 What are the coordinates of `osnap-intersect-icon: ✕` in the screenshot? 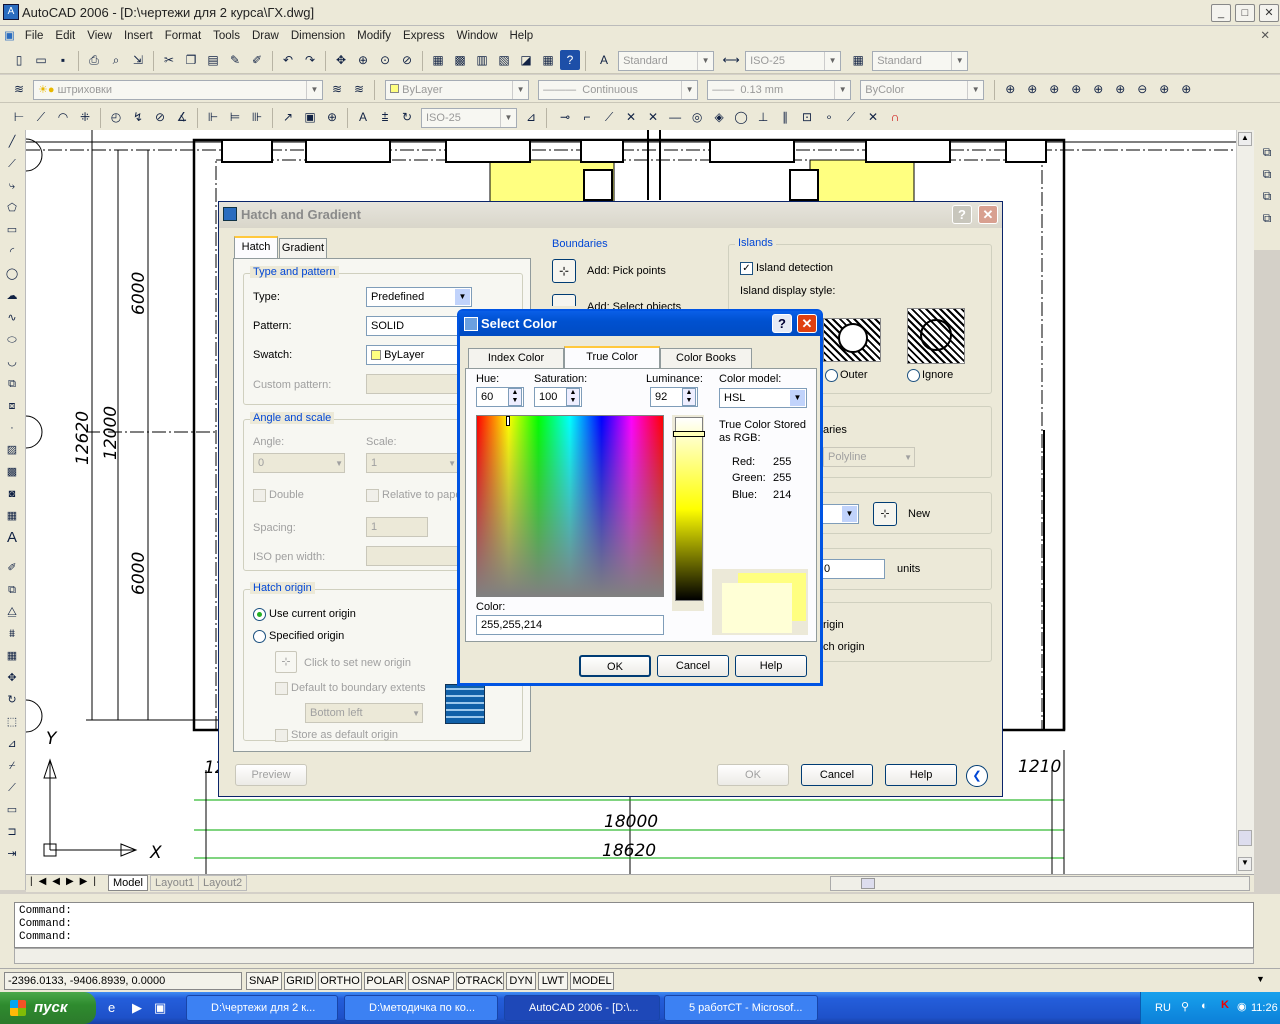 It's located at (631, 117).